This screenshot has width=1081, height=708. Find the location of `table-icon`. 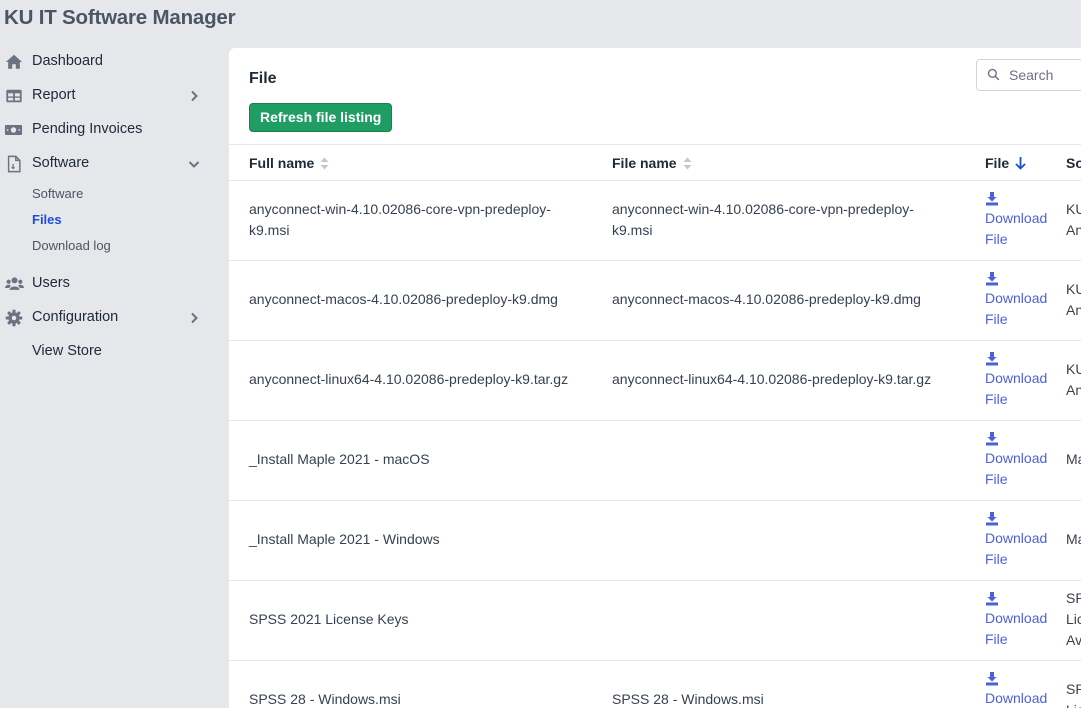

table-icon is located at coordinates (14, 96).